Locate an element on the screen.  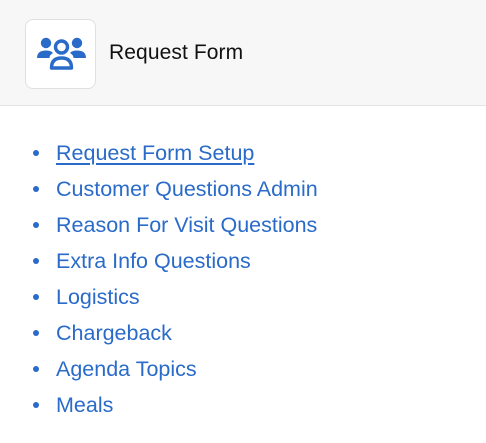
extra-info-questions-link: Extra Info Questions is located at coordinates (153, 261).